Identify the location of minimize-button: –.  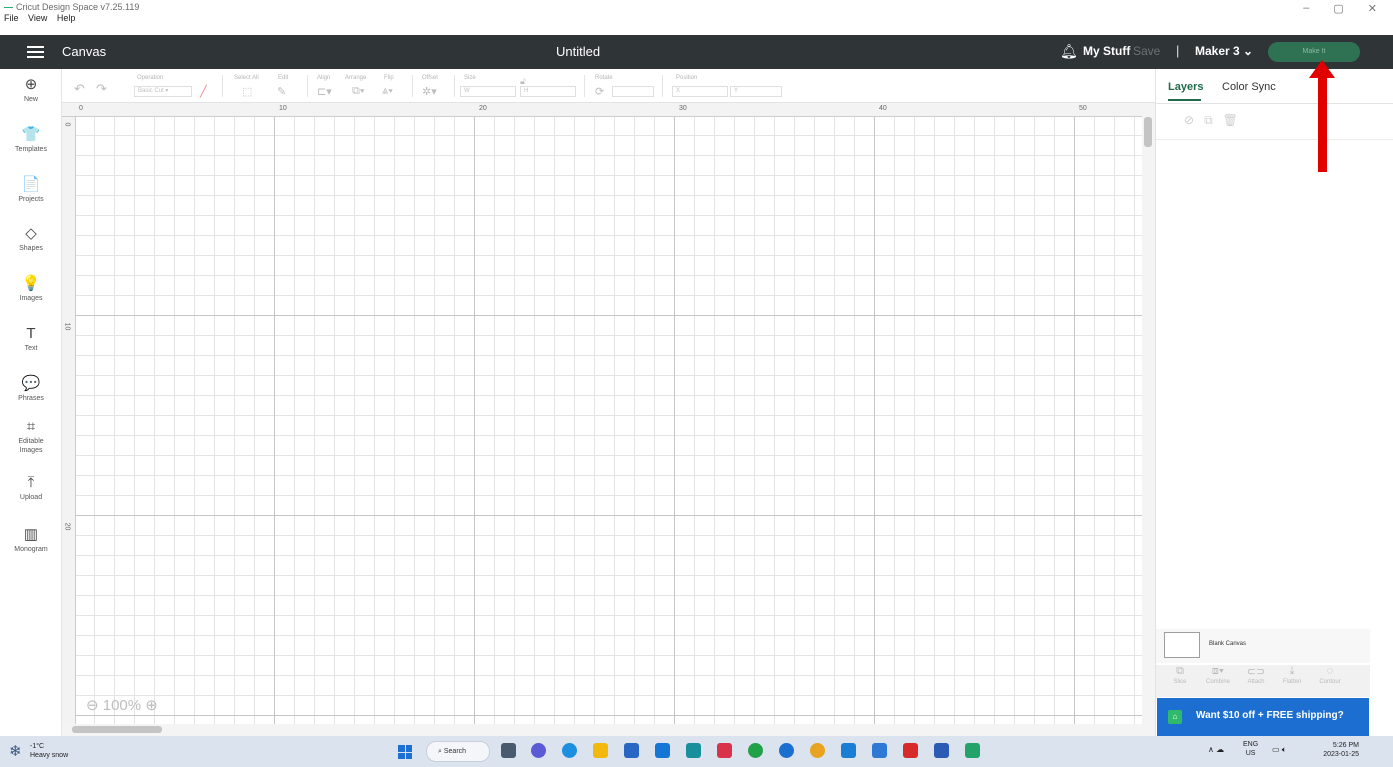
(1306, 8).